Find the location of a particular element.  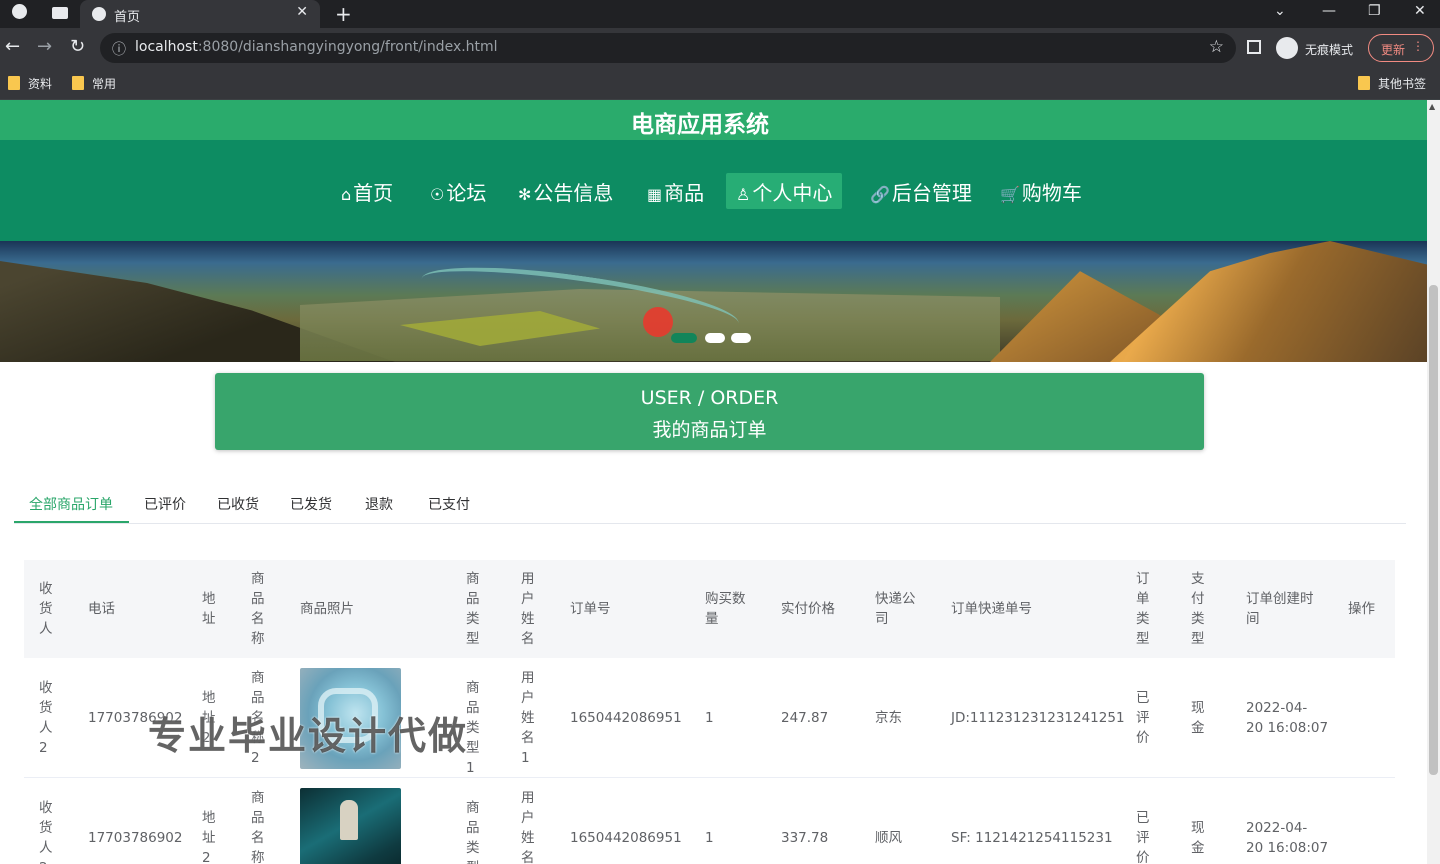

forward-icon: → is located at coordinates (44, 46).